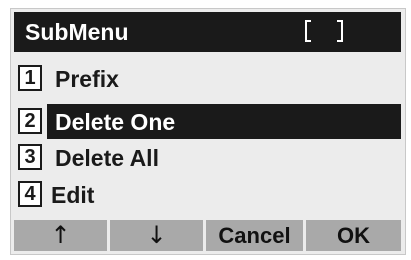  Describe the element at coordinates (224, 121) in the screenshot. I see `menu-item-highlight: Delete One` at that location.